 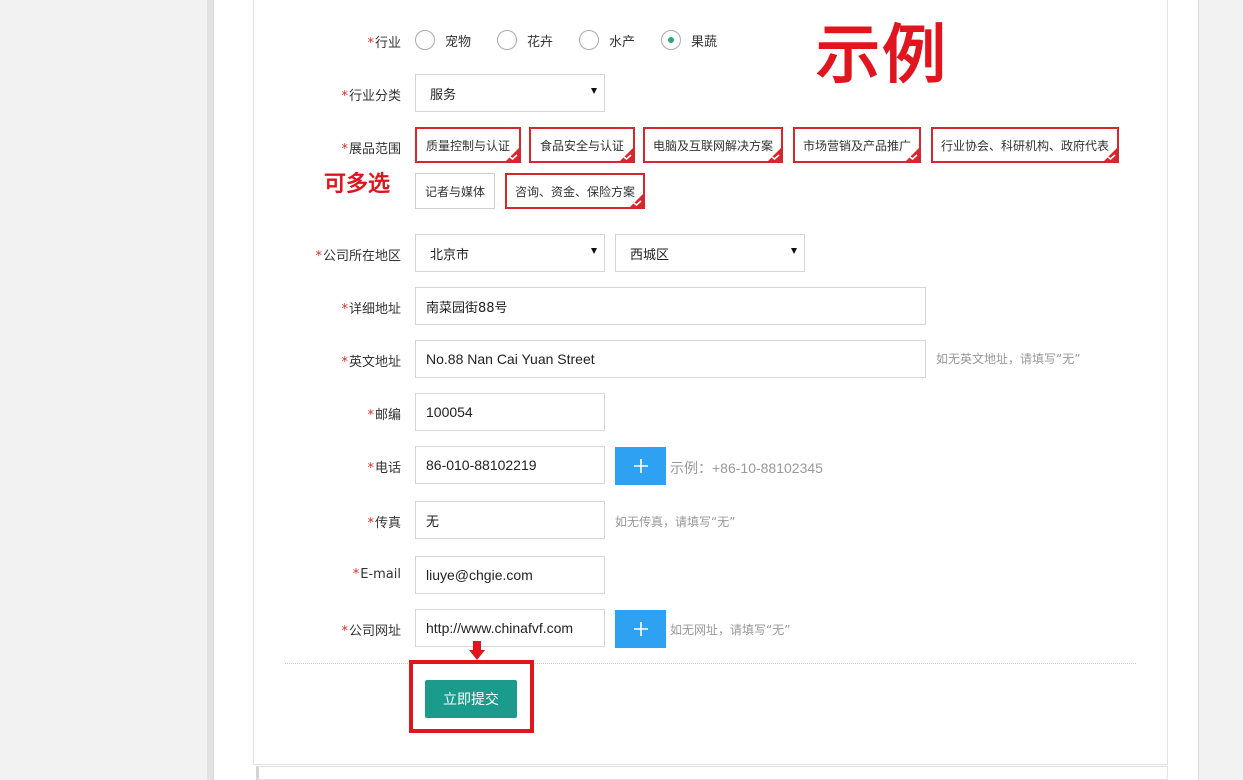 I want to click on tag-quality-control: 质量控制与认证, so click(x=468, y=145).